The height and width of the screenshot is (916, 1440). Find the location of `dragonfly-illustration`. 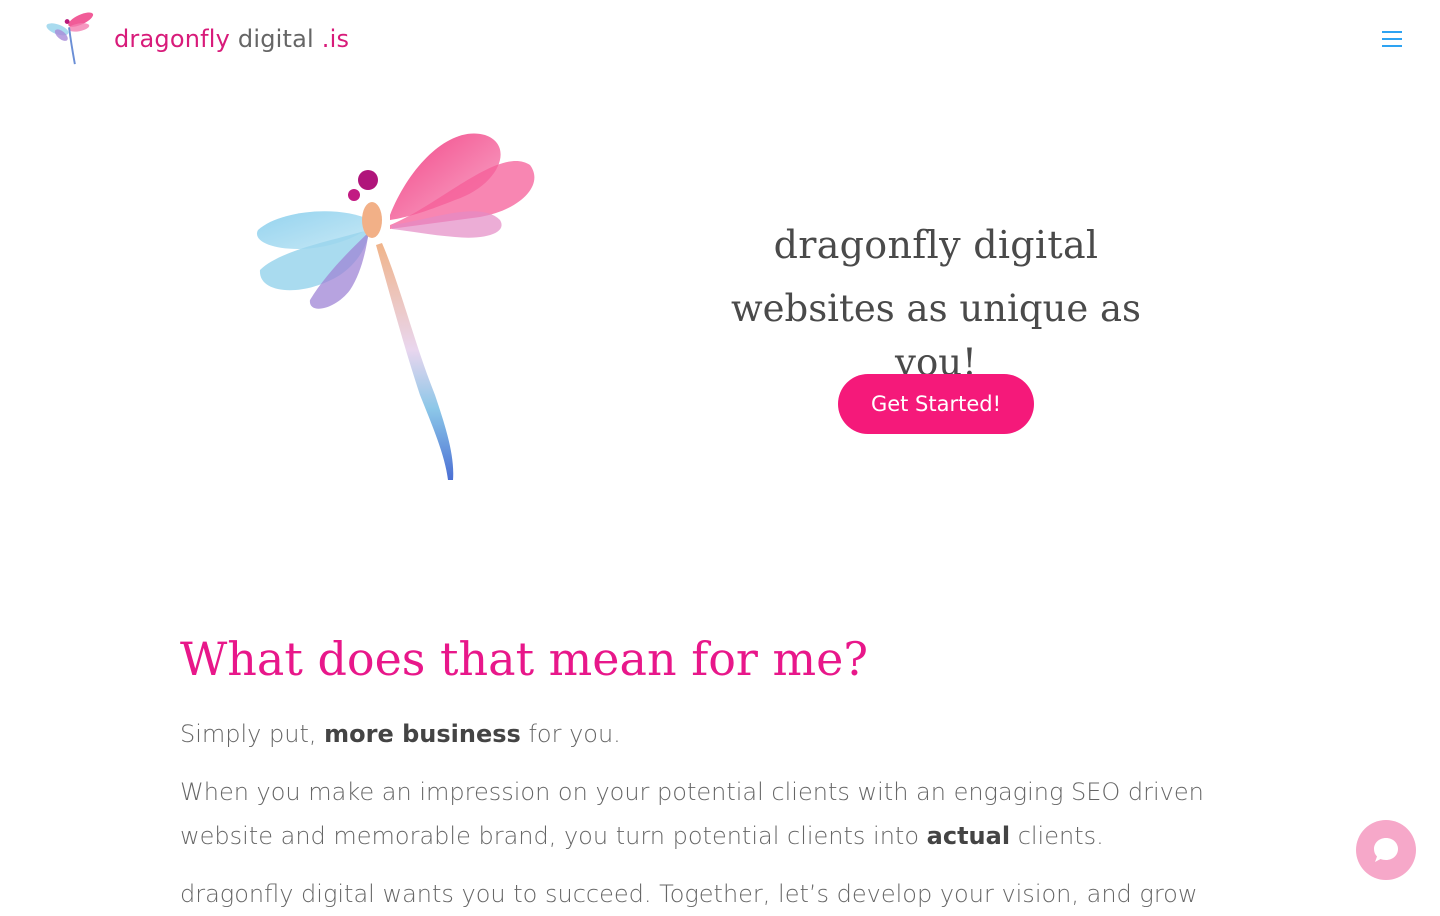

dragonfly-illustration is located at coordinates (395, 306).